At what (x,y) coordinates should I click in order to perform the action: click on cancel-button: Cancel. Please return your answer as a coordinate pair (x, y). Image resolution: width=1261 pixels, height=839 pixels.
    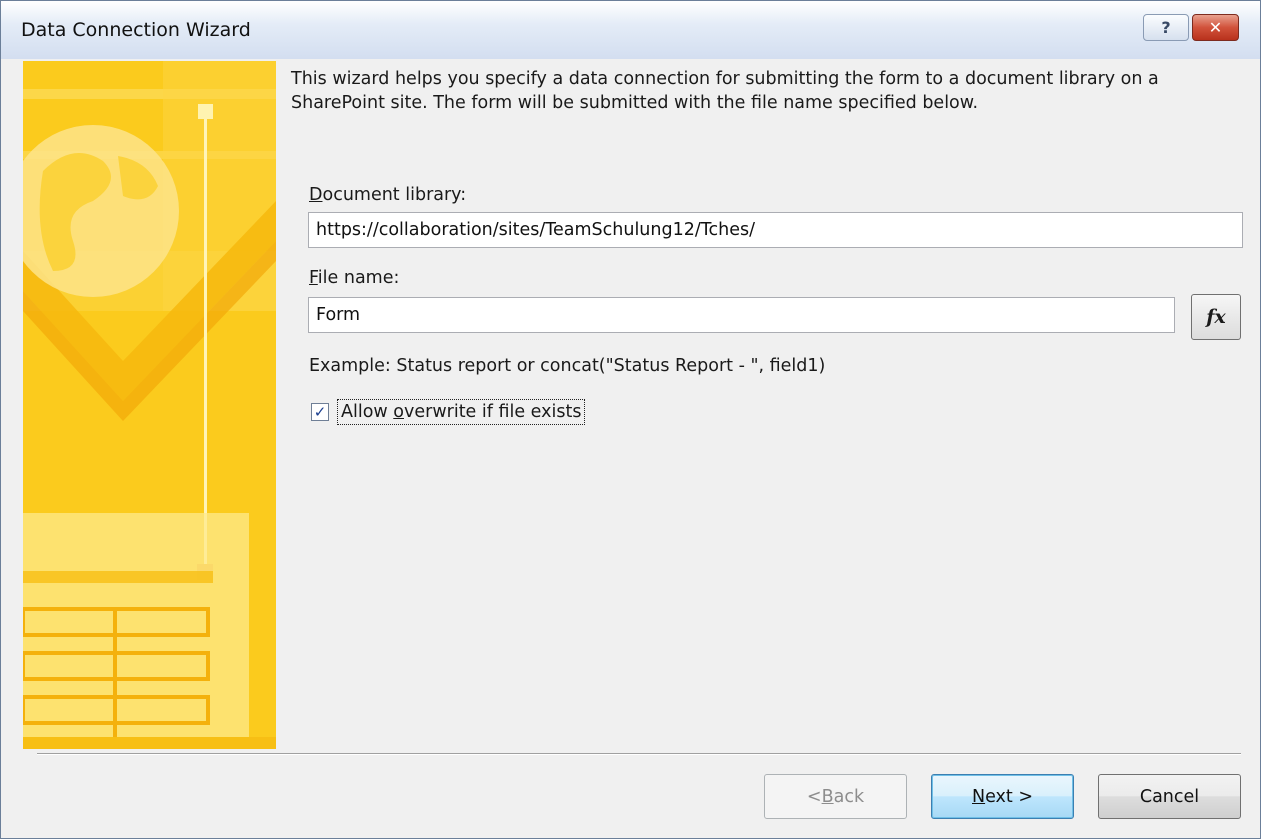
    Looking at the image, I should click on (1169, 796).